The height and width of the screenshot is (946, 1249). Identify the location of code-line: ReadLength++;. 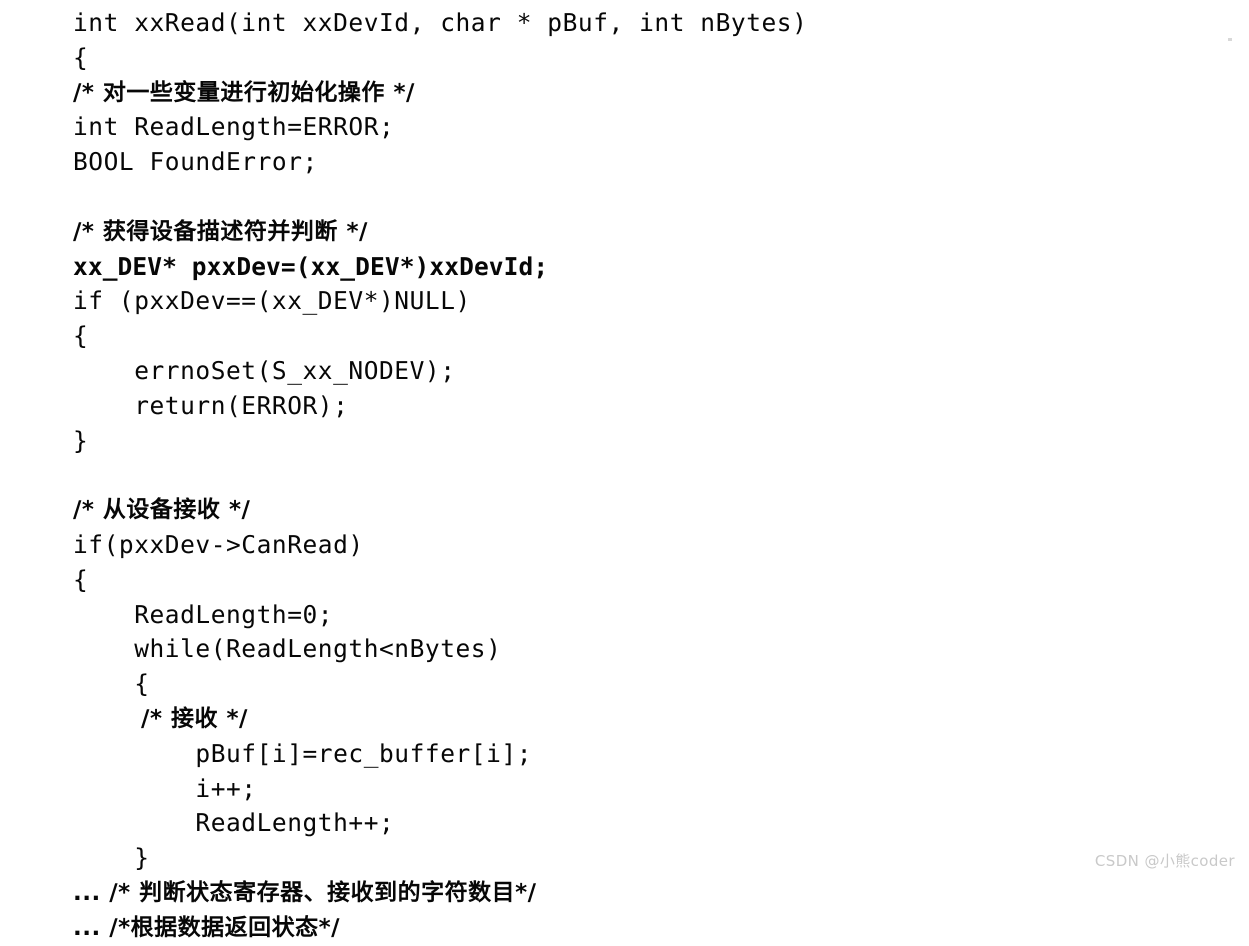
(234, 823).